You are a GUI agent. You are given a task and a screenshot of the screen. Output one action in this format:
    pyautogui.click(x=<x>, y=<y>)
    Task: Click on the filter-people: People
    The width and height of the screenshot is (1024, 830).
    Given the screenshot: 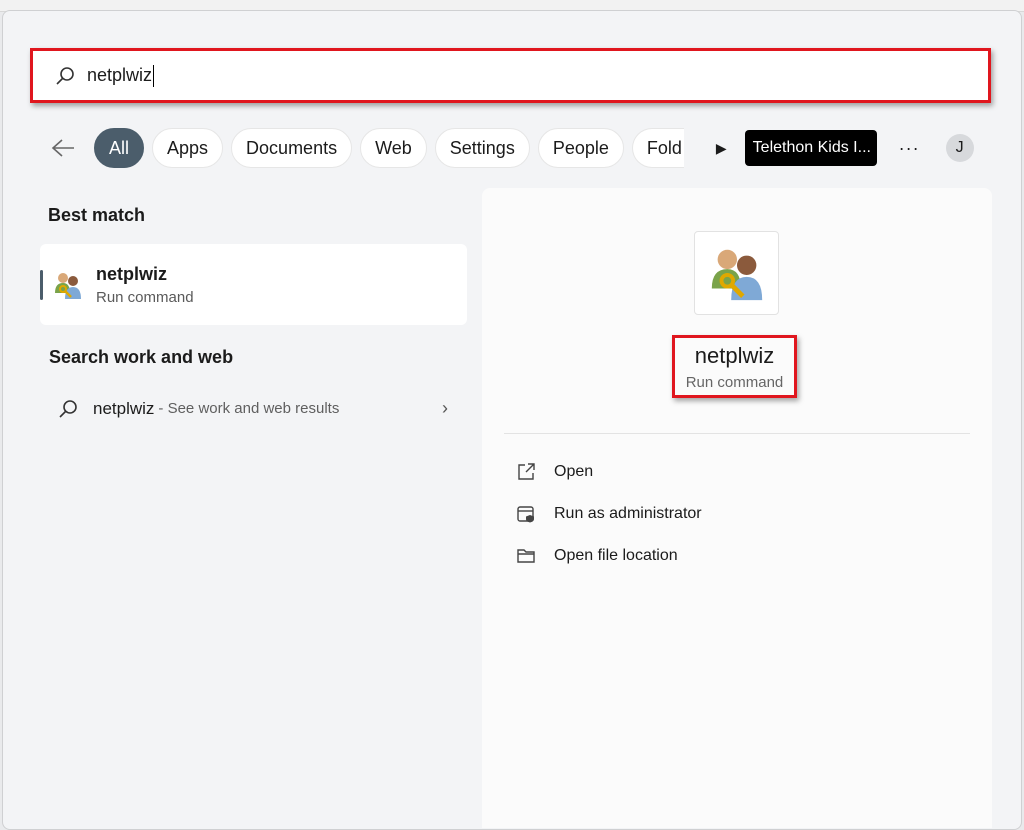 What is the action you would take?
    pyautogui.click(x=580, y=148)
    